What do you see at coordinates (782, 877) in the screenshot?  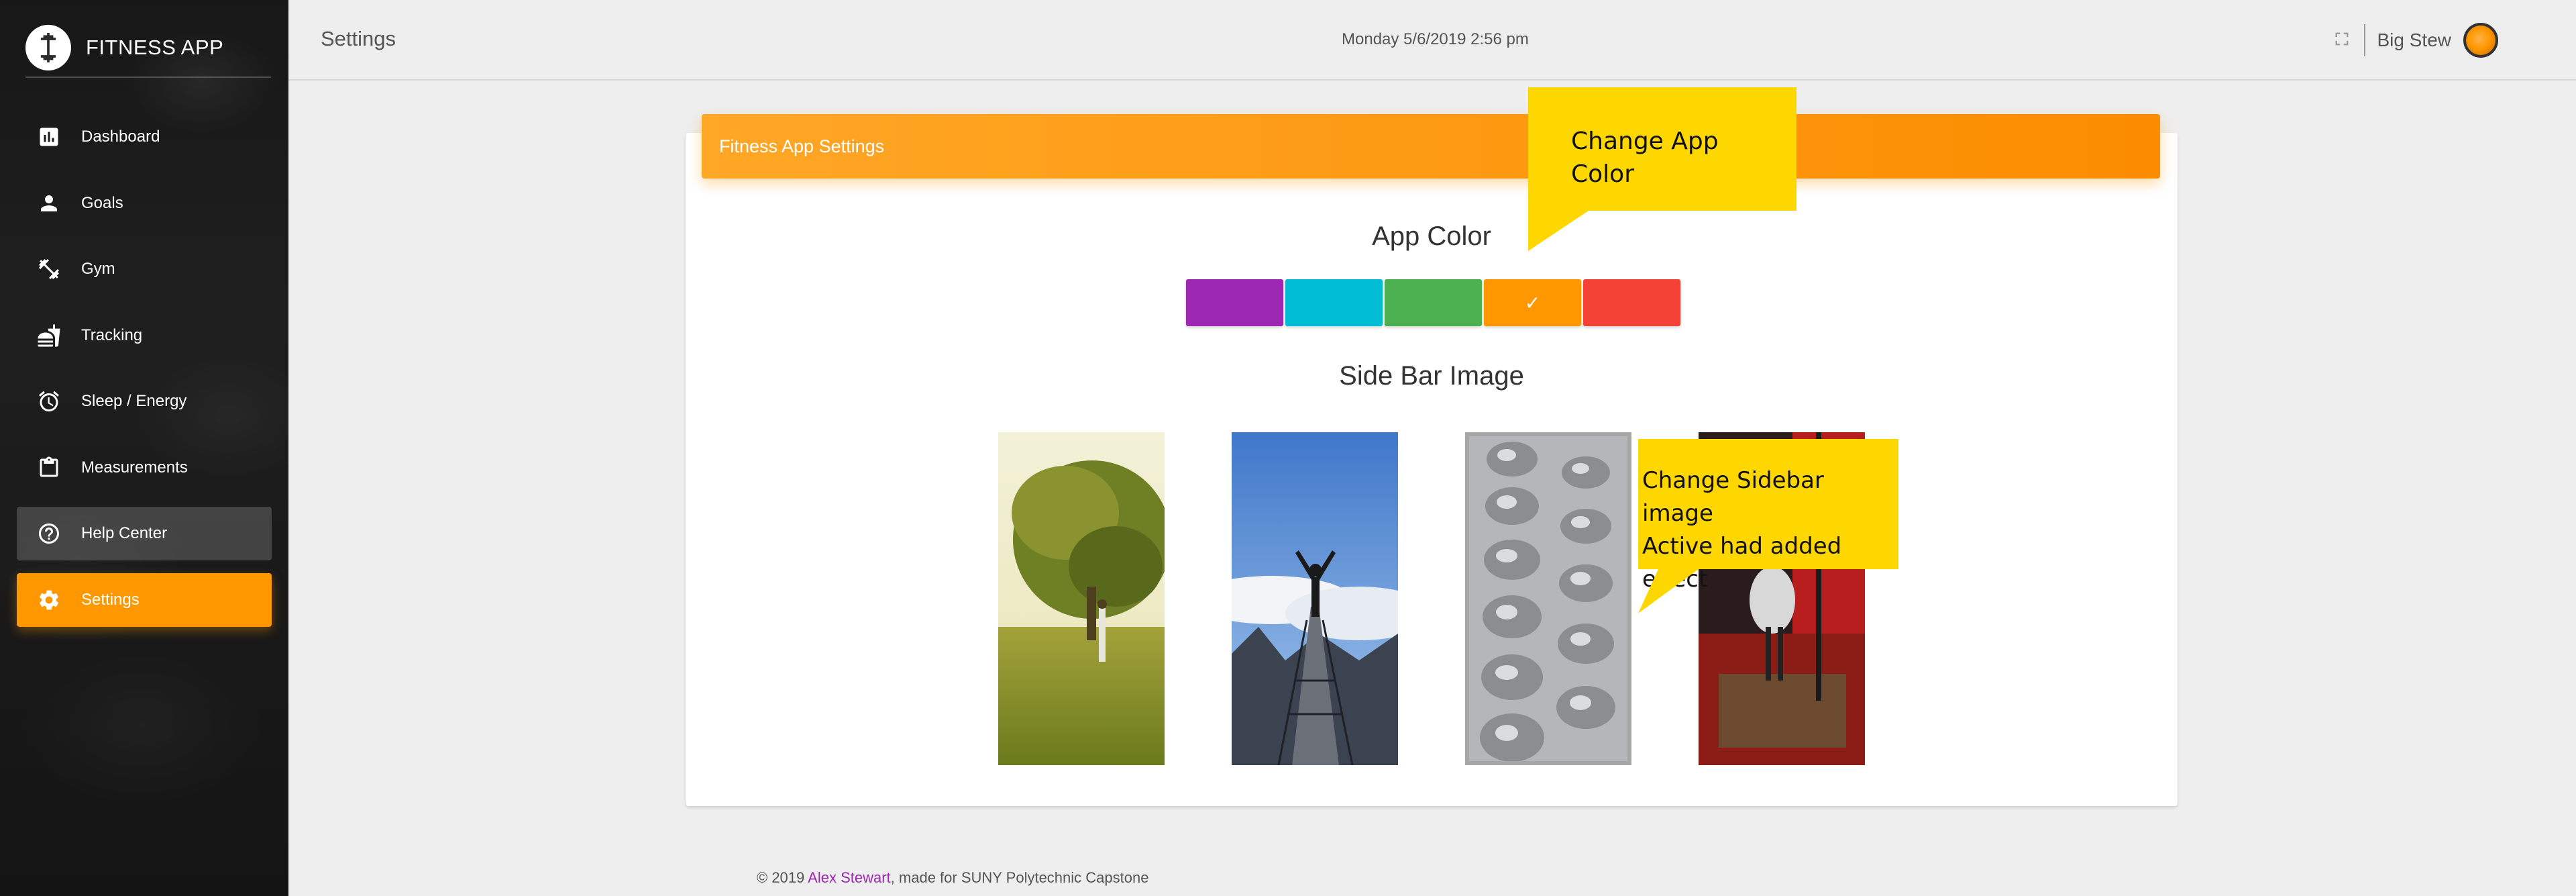 I see `footer-copyright: © 2019` at bounding box center [782, 877].